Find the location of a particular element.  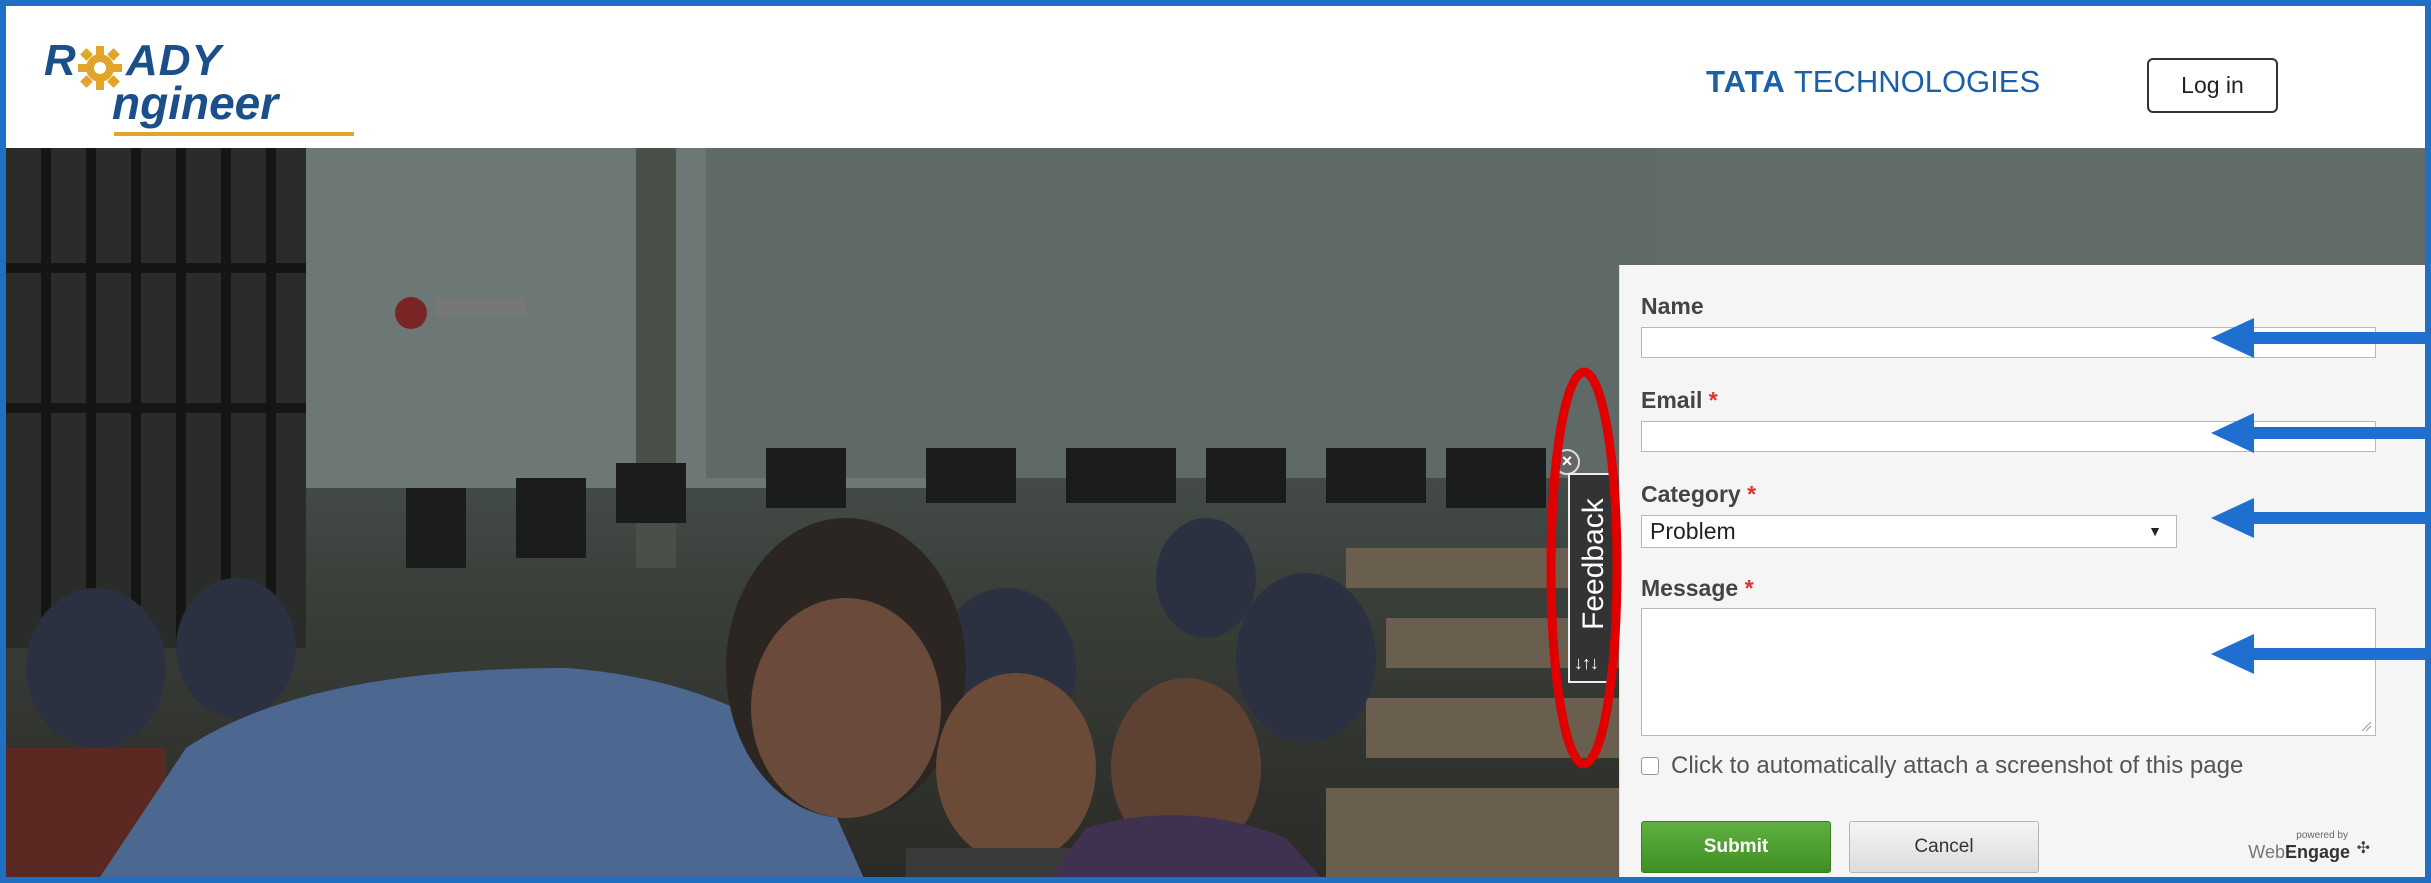

message-label-text: Message is located at coordinates (1690, 588).